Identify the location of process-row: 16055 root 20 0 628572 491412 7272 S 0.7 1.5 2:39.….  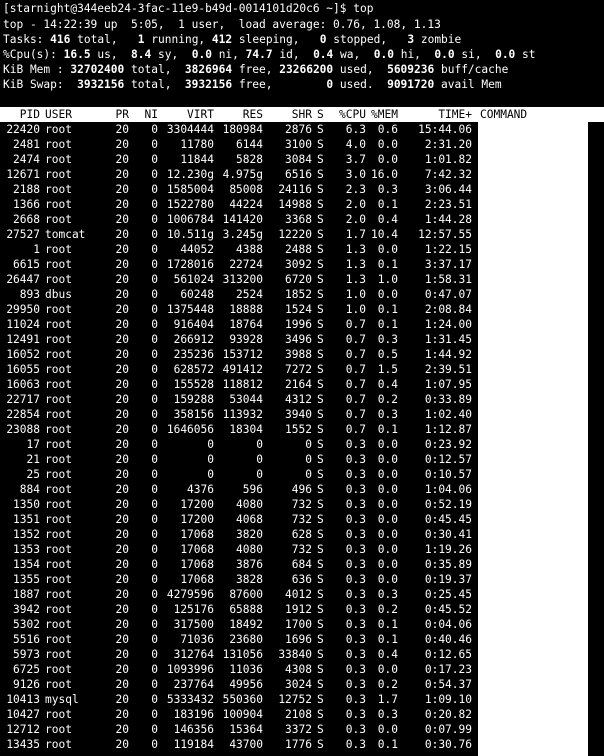
(239, 369).